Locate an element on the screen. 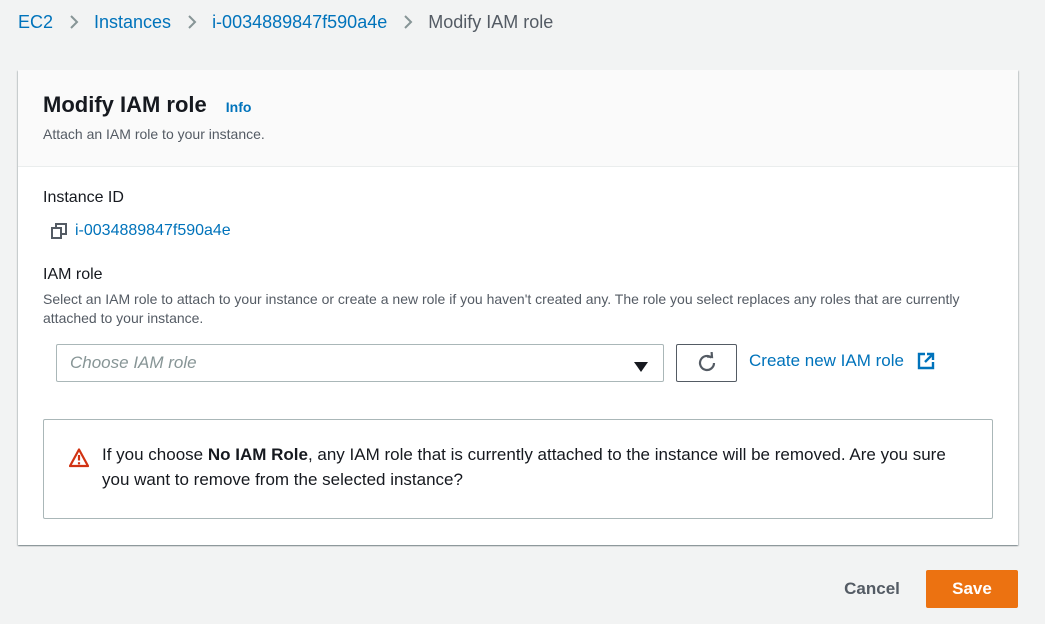 The image size is (1045, 624). page-title: Modify IAM role is located at coordinates (125, 104).